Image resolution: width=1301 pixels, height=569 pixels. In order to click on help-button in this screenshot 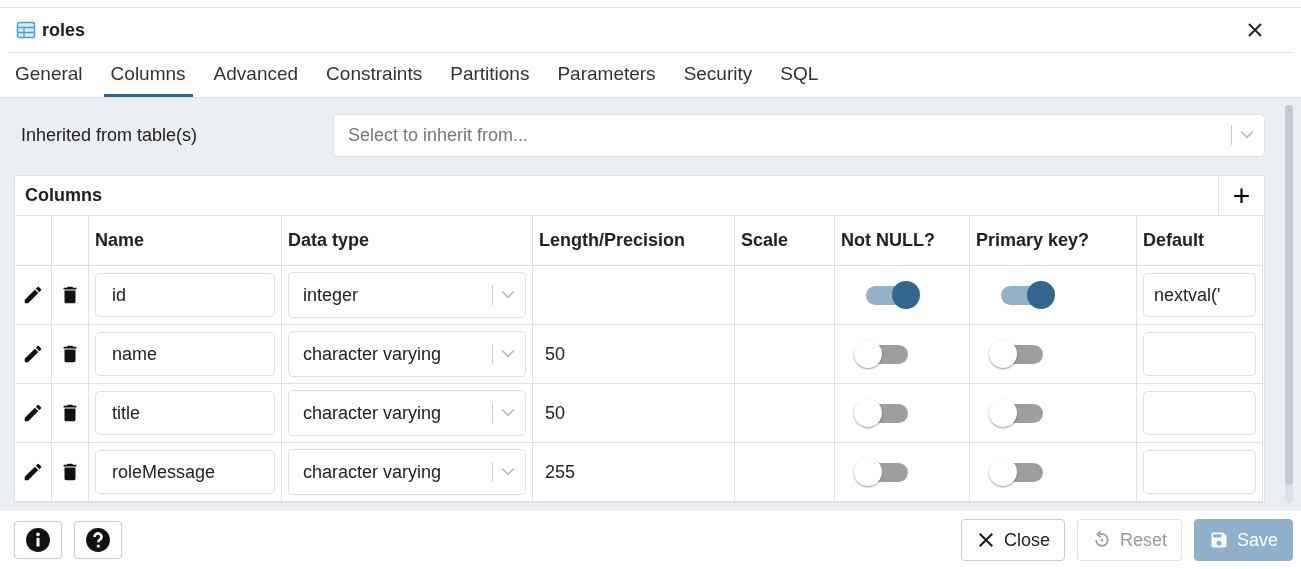, I will do `click(98, 540)`.